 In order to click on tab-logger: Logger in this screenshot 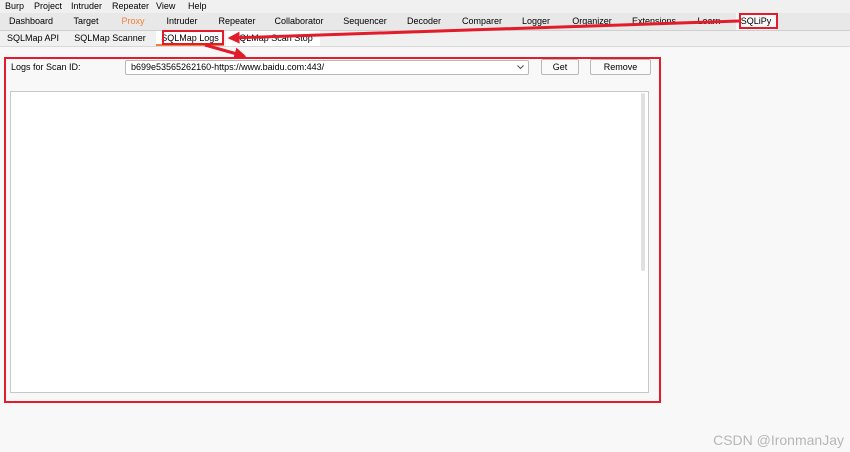, I will do `click(536, 21)`.